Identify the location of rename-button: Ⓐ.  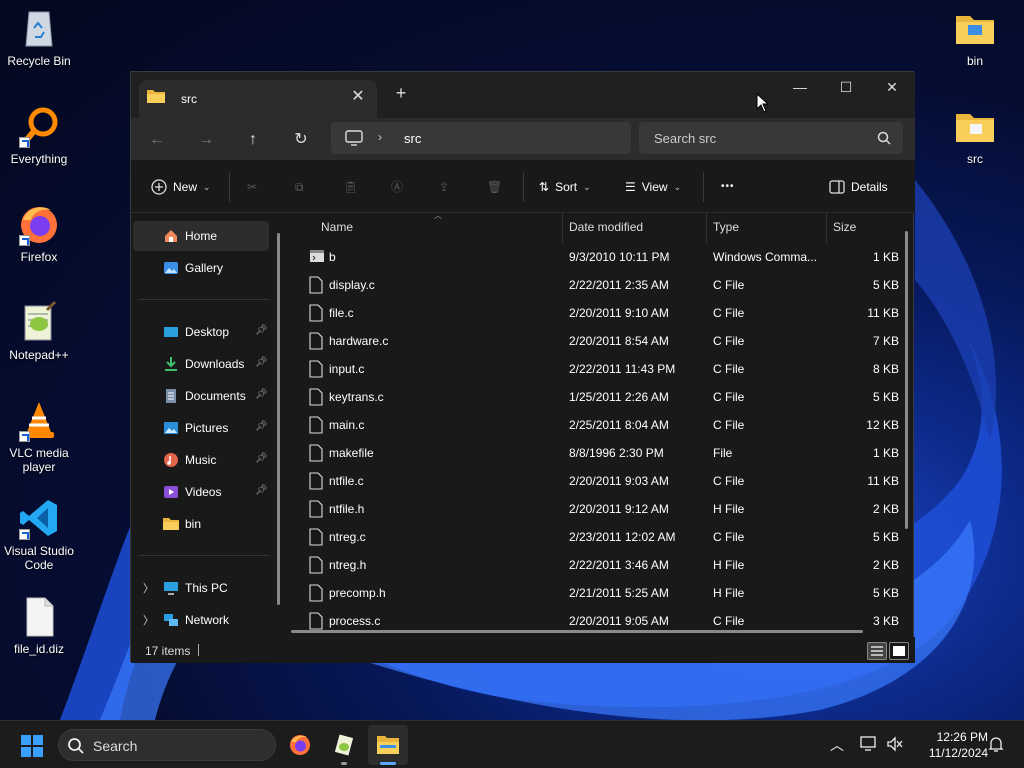
(397, 187).